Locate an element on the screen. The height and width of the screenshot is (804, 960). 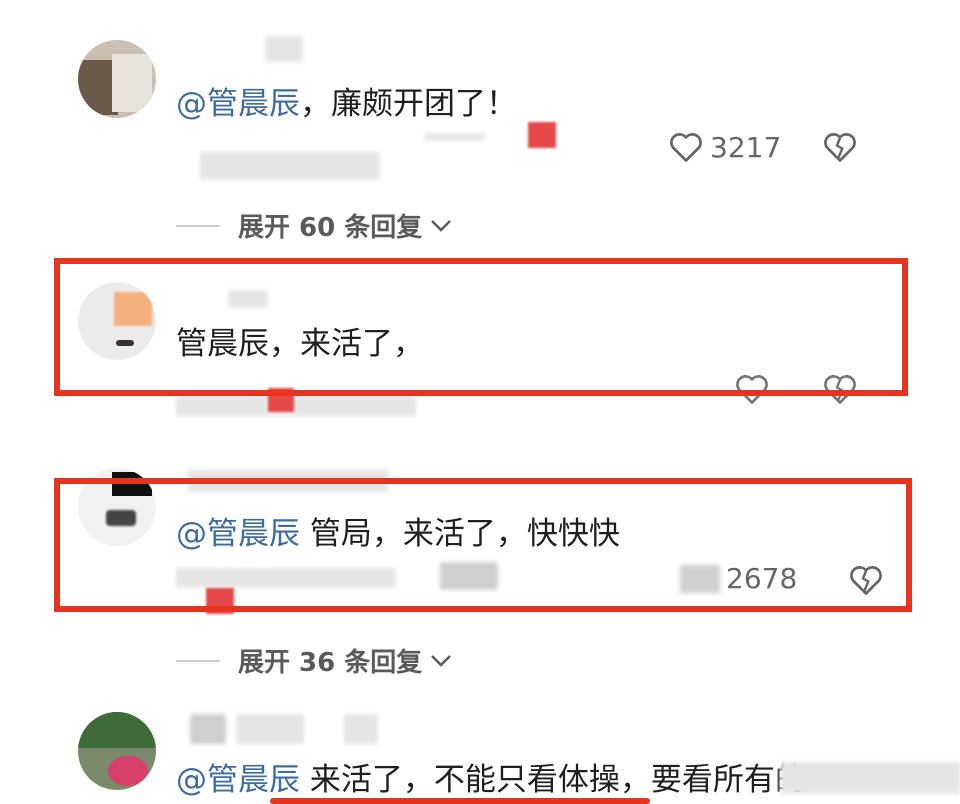
expand-replies-label: 展开 60 条回复 is located at coordinates (330, 228).